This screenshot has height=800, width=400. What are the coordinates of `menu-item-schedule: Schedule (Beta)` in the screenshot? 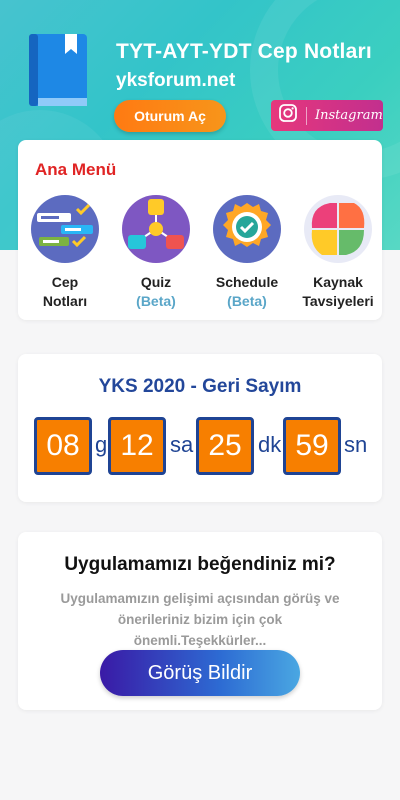 It's located at (247, 253).